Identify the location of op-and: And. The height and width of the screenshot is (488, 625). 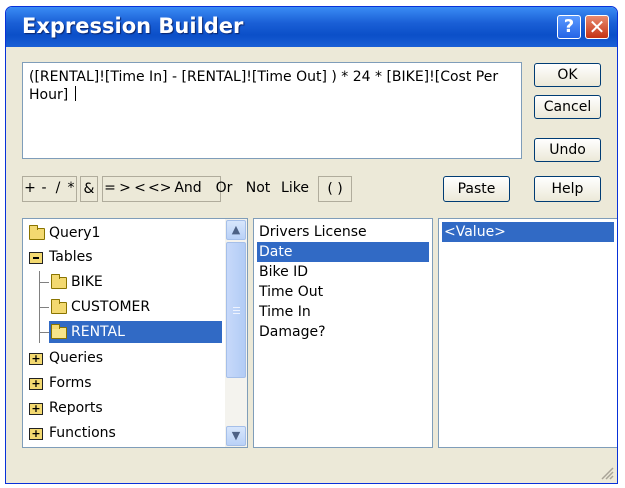
(188, 189).